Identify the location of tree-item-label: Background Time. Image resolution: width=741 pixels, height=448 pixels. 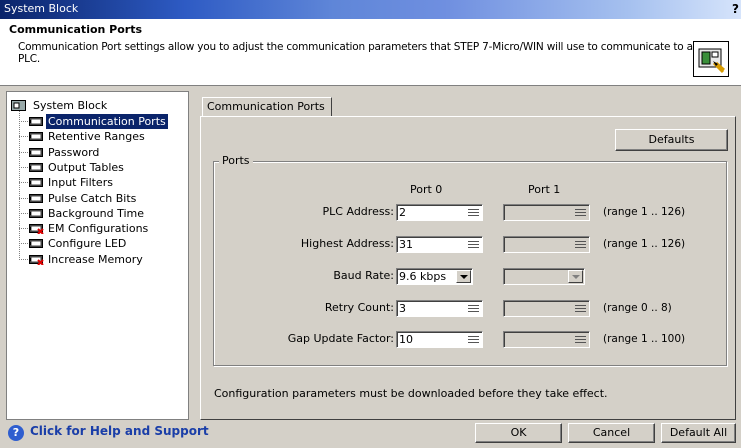
(96, 213).